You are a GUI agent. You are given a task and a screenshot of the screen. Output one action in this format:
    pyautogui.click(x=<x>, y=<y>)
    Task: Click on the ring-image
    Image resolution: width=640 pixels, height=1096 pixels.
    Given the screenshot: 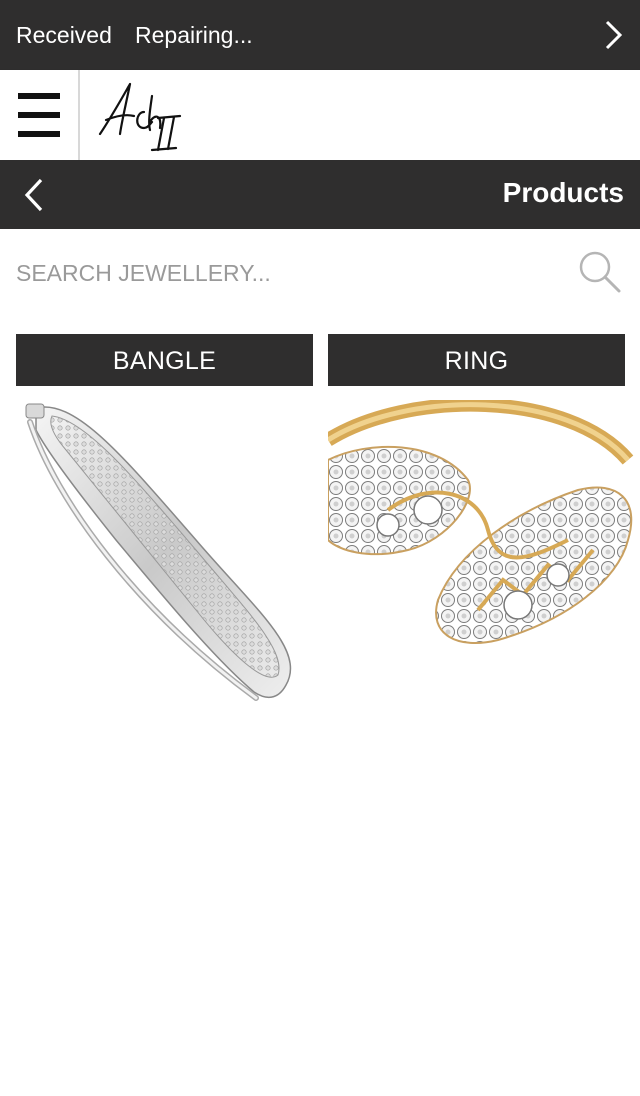 What is the action you would take?
    pyautogui.click(x=481, y=560)
    